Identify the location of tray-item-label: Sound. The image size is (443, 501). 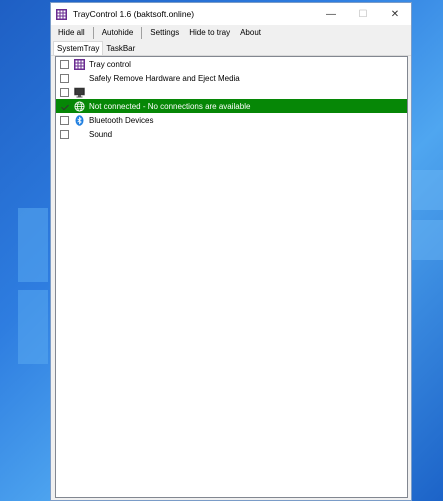
(101, 134).